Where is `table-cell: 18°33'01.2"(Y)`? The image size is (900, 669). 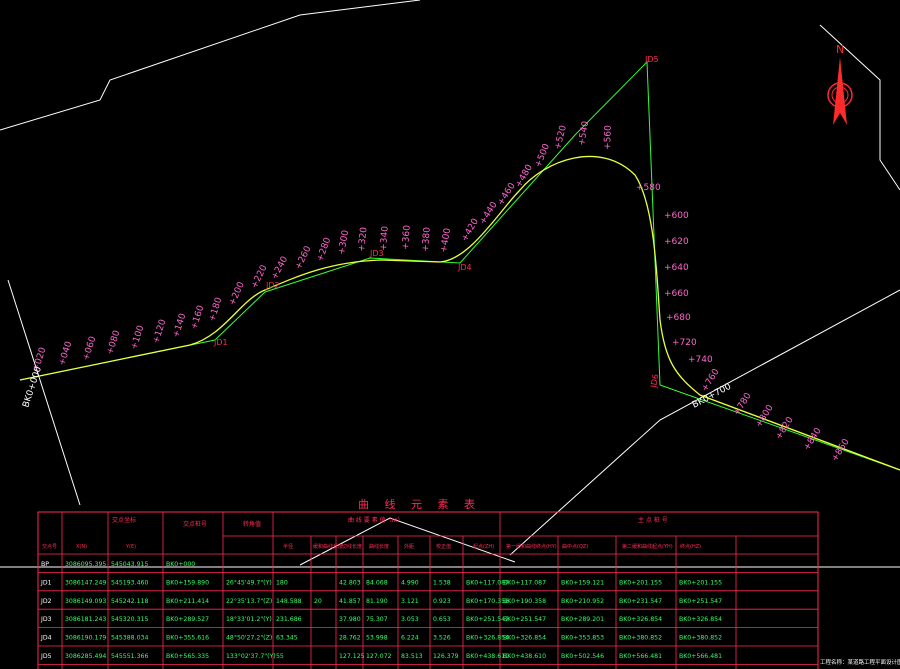 table-cell: 18°33'01.2"(Y) is located at coordinates (249, 619).